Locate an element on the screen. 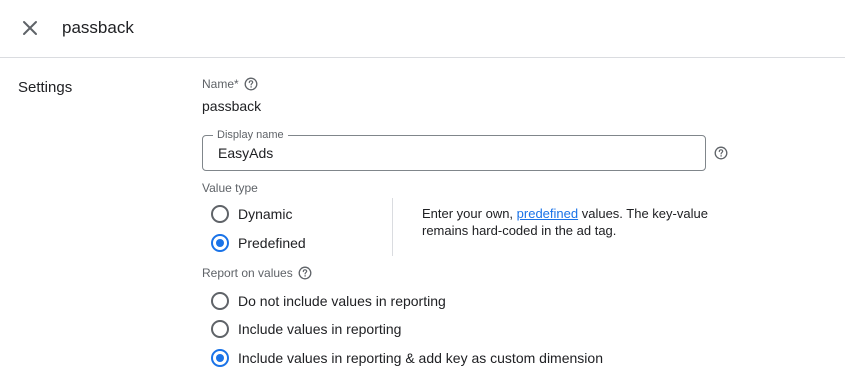 This screenshot has width=845, height=374. section-title-settings: Settings is located at coordinates (45, 87).